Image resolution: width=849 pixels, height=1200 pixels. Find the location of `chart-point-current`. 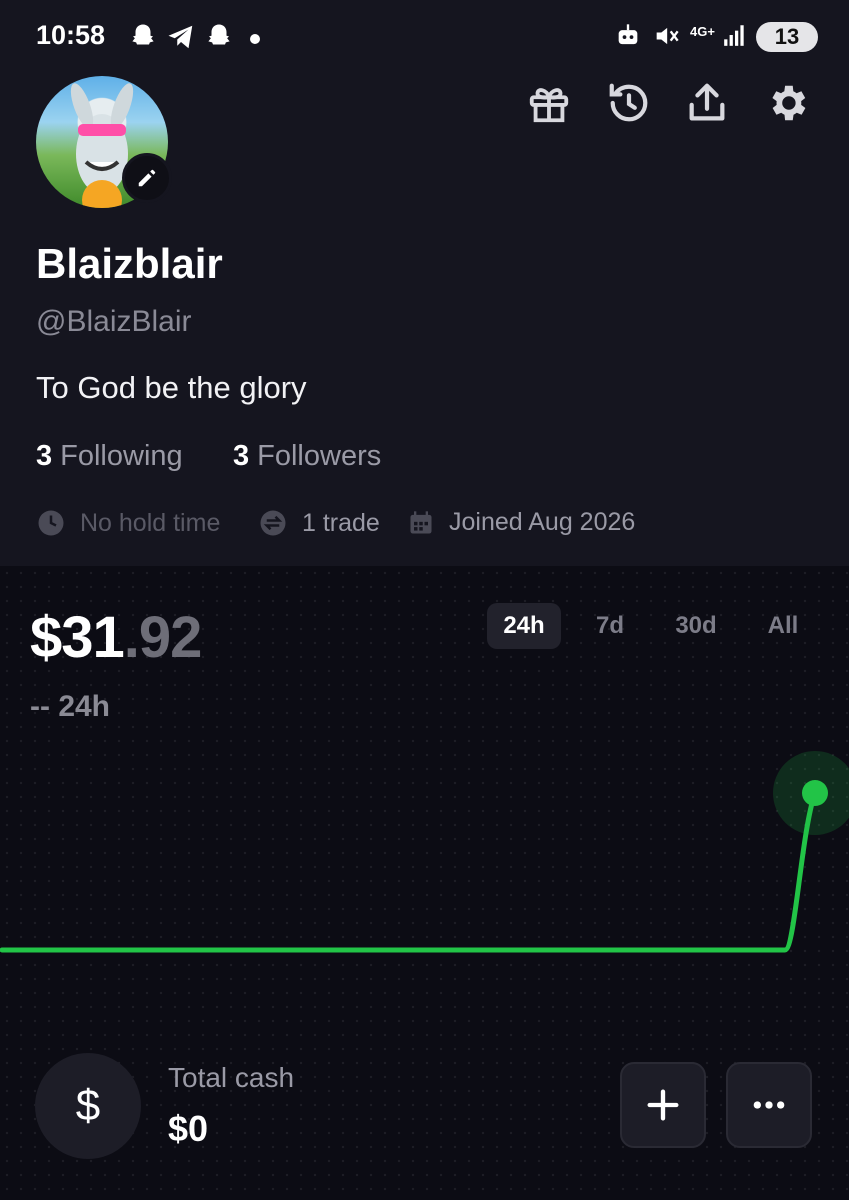

chart-point-current is located at coordinates (815, 793).